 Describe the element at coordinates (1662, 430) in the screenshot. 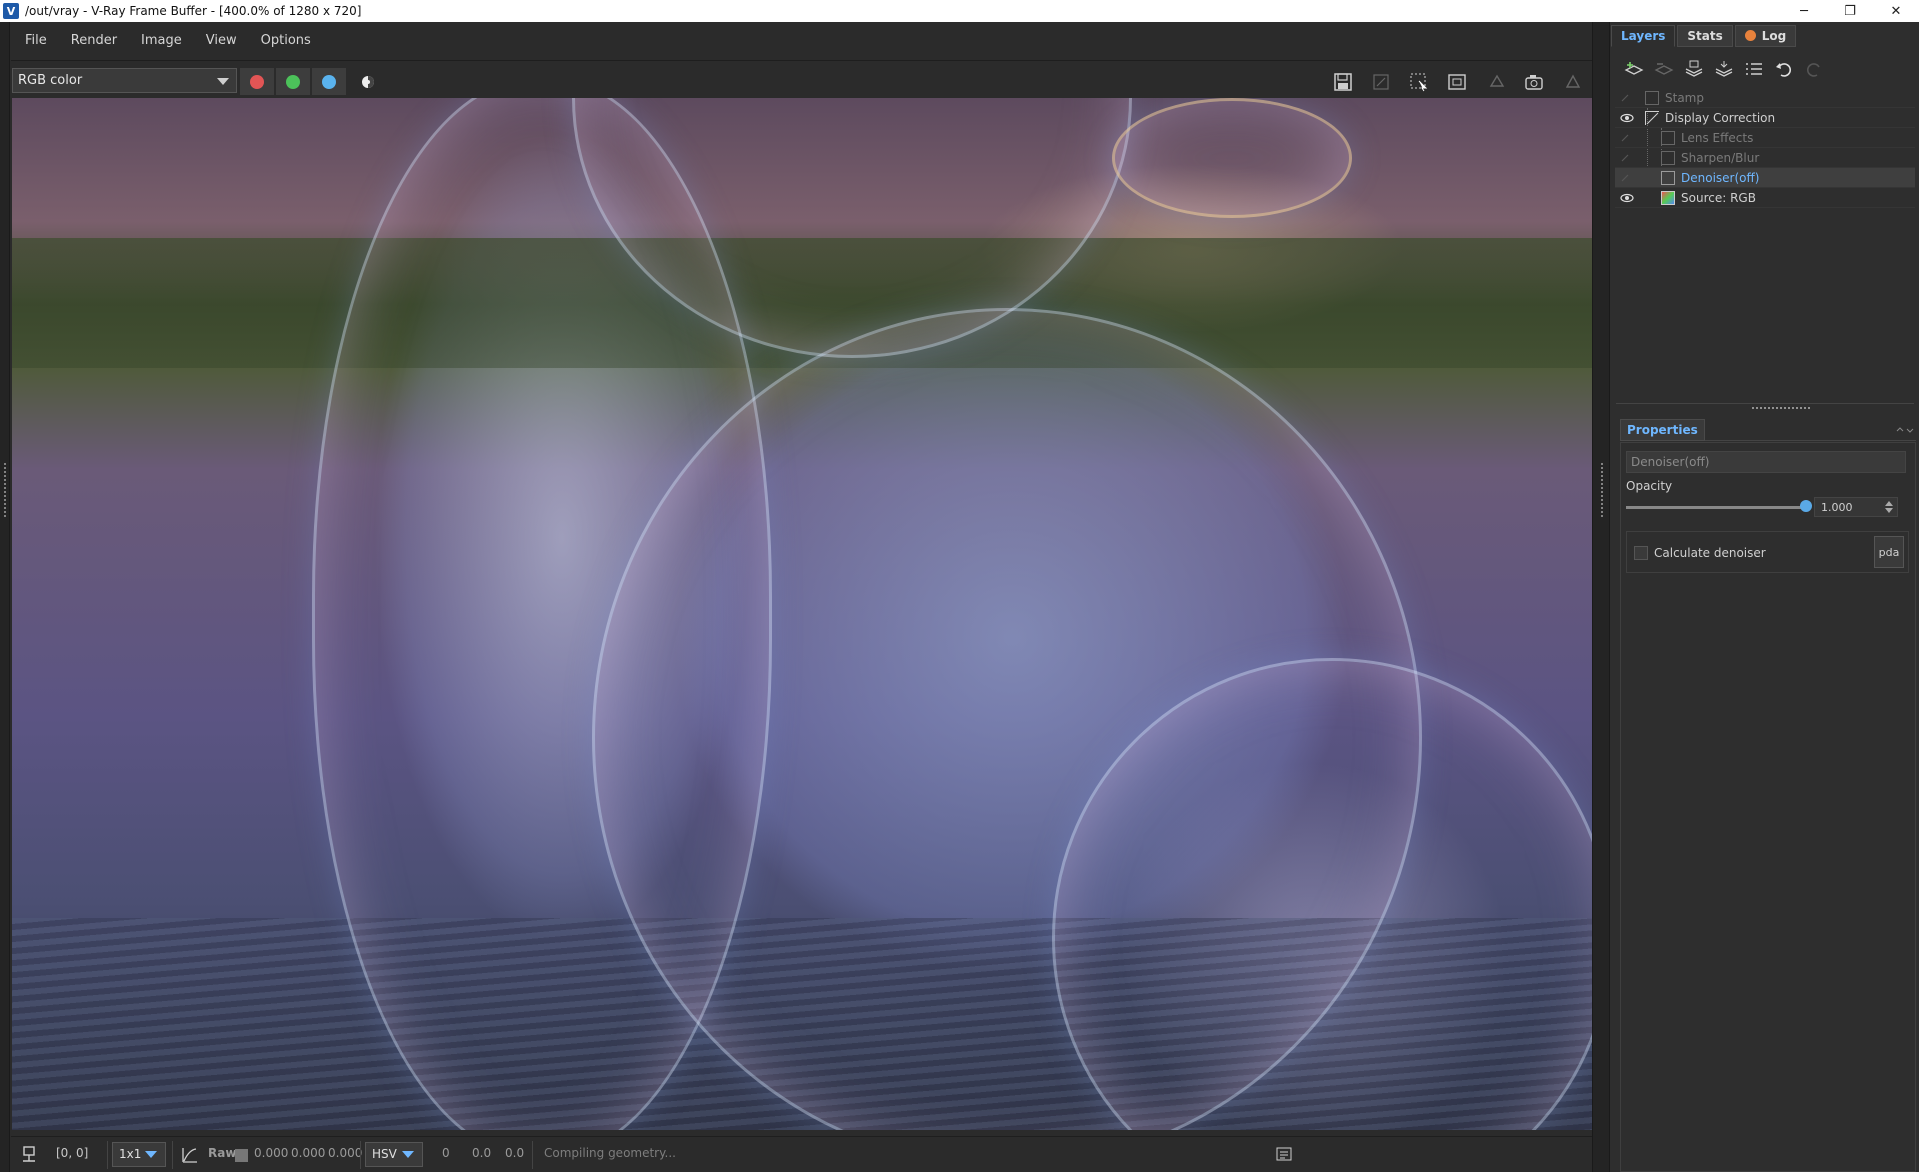

I see `tab-properties: Properties` at that location.